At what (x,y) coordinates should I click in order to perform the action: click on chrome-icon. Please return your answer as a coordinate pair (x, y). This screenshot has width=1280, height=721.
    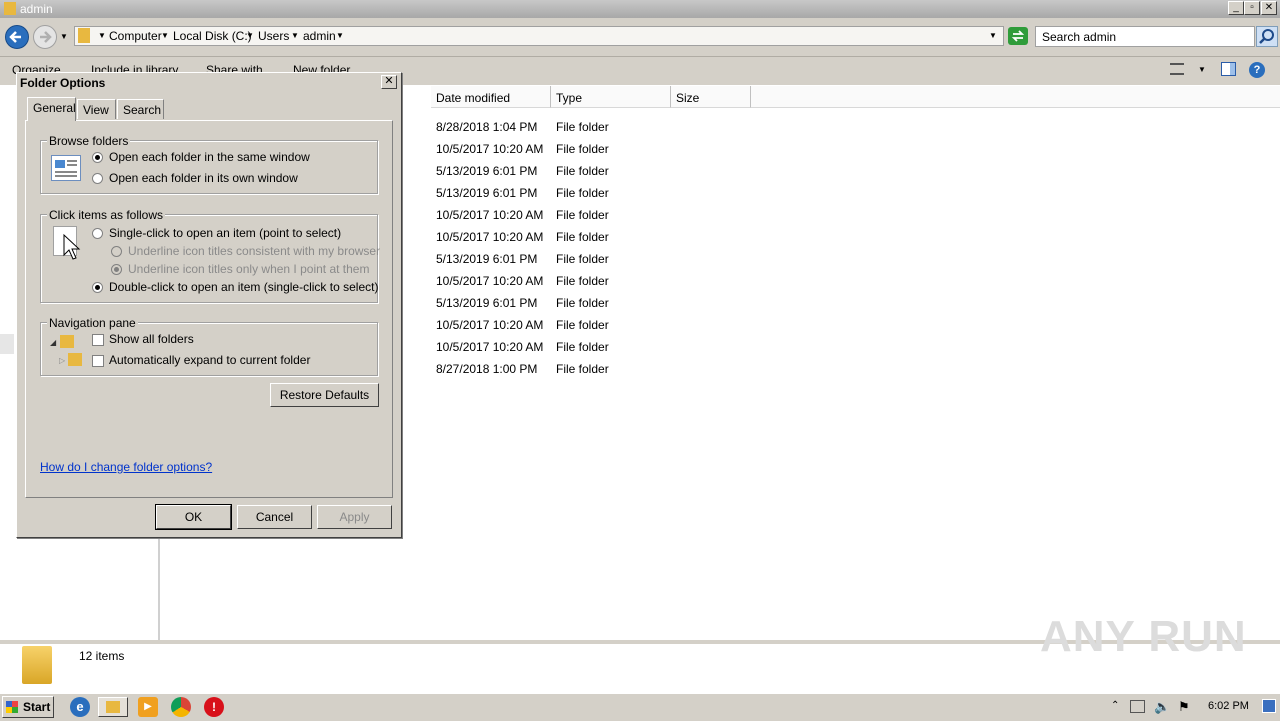
    Looking at the image, I should click on (181, 707).